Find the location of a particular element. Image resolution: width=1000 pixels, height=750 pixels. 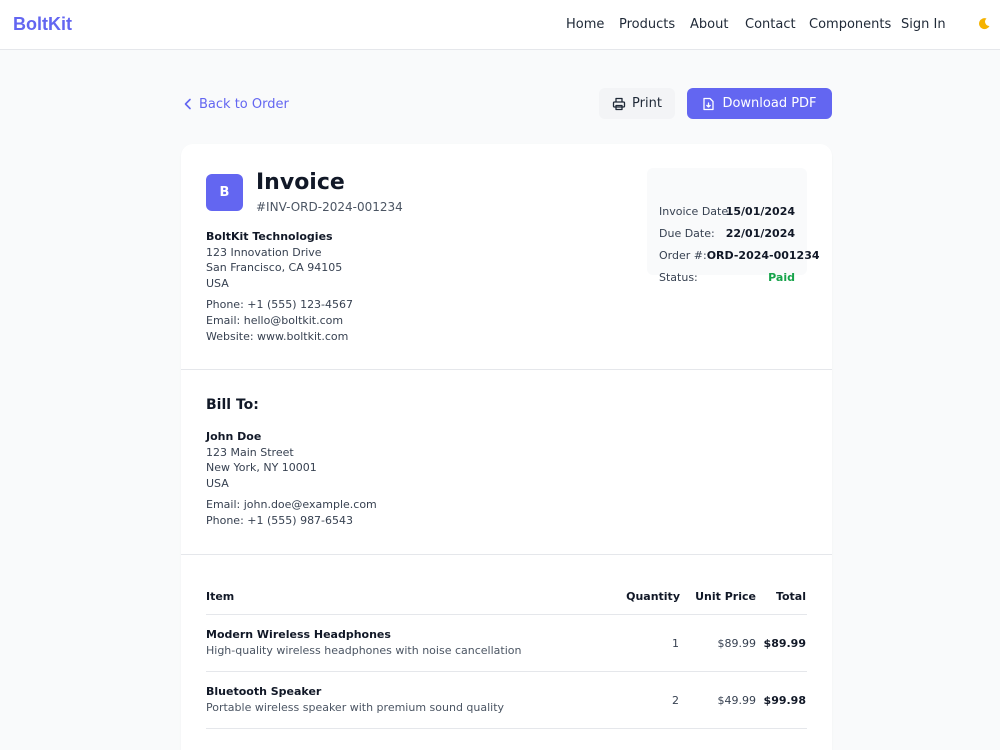

print-button: Print is located at coordinates (637, 103).